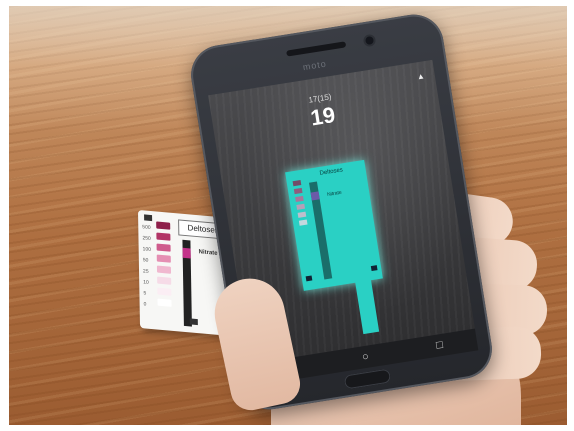 The height and width of the screenshot is (431, 574). Describe the element at coordinates (147, 250) in the screenshot. I see `card-scale-mark: 100` at that location.